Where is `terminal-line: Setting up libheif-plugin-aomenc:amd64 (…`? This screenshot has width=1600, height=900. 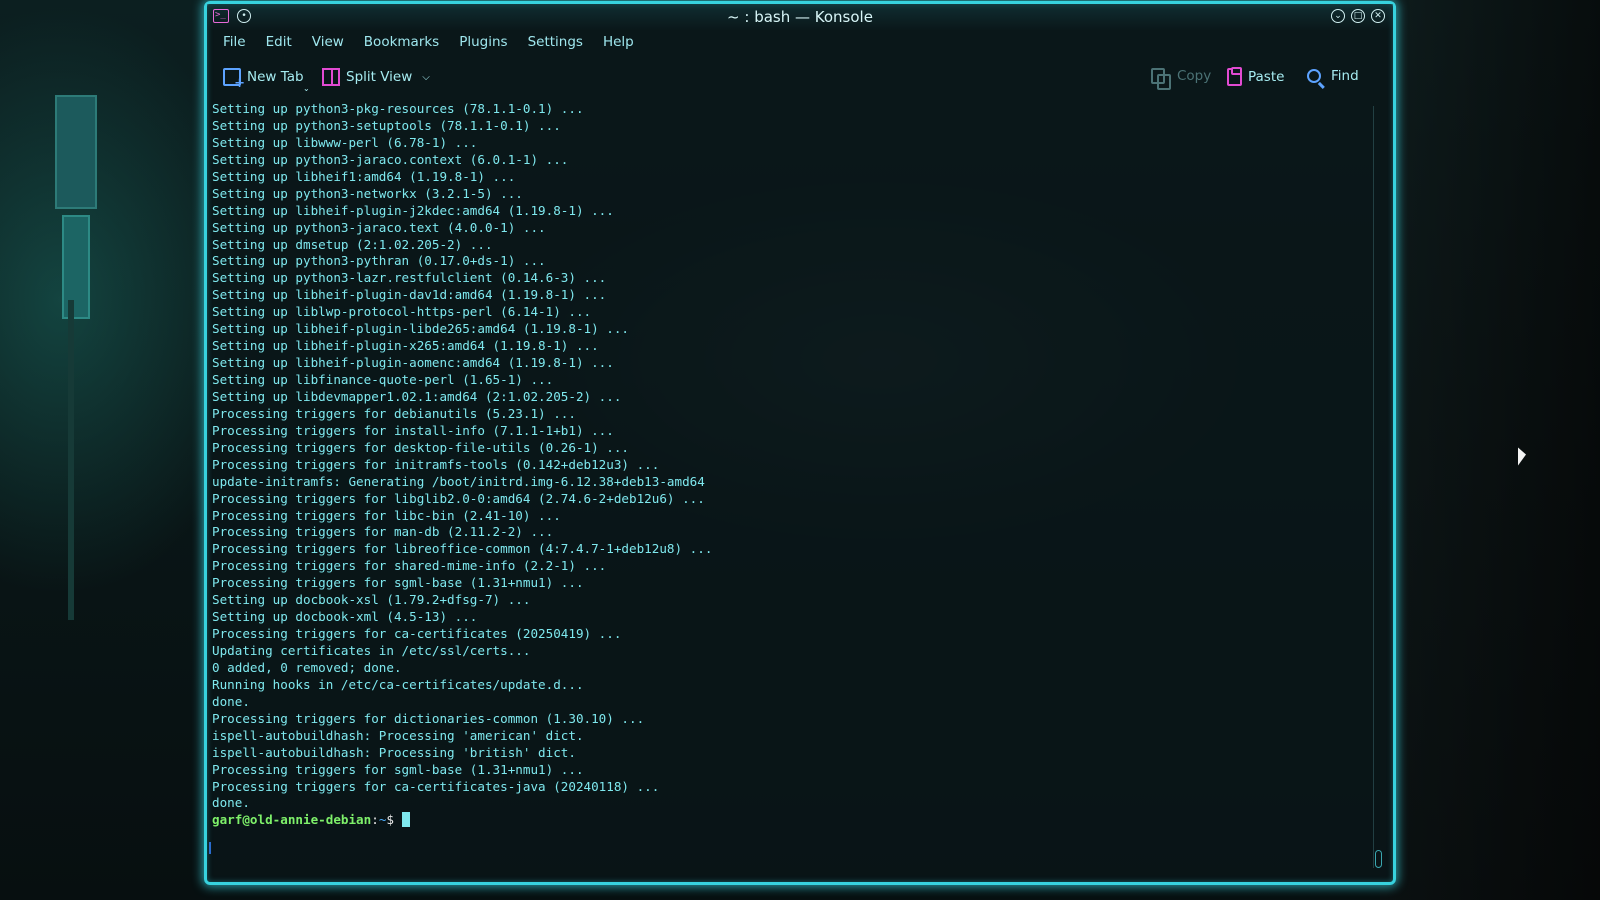 terminal-line: Setting up libheif-plugin-aomenc:amd64 (… is located at coordinates (413, 363).